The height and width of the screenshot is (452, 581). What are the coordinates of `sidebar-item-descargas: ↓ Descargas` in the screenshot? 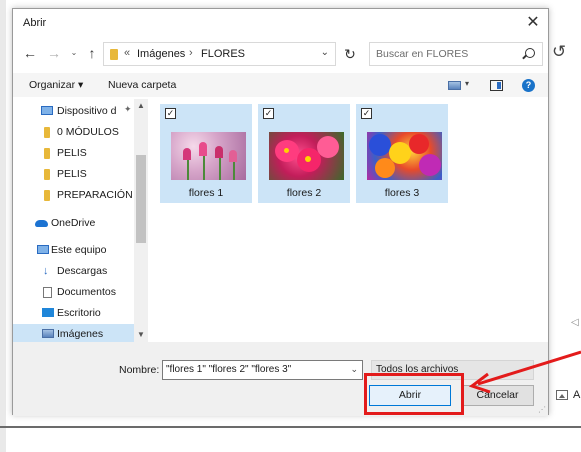 It's located at (73, 271).